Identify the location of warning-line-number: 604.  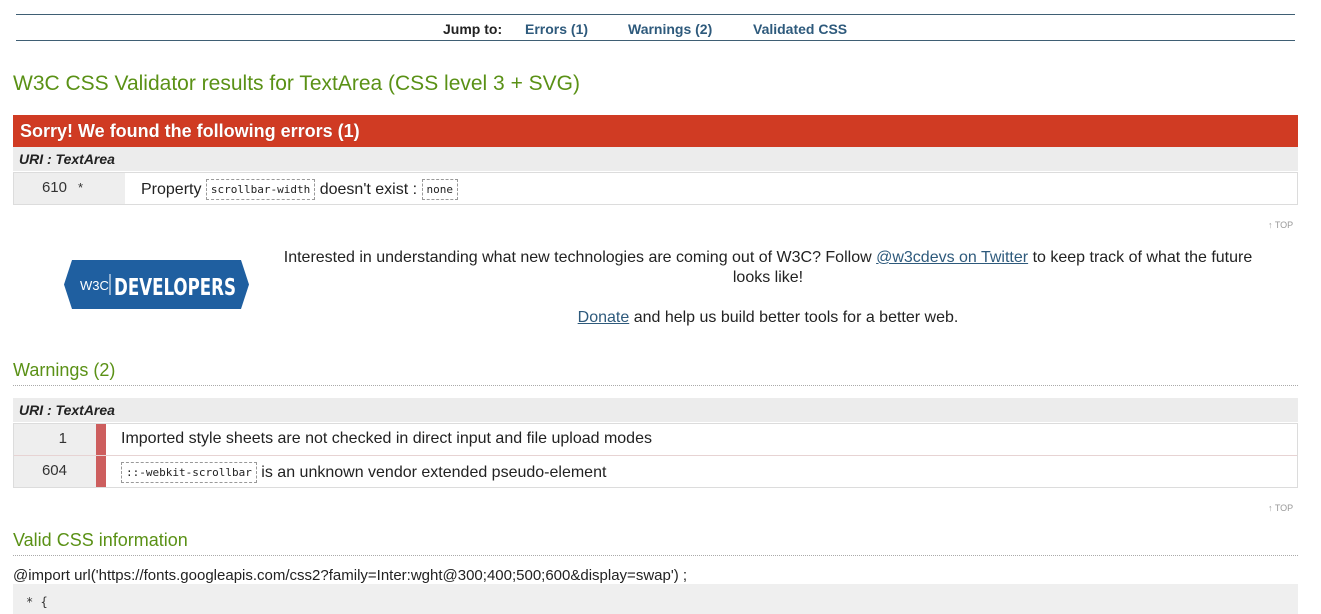
(43, 471).